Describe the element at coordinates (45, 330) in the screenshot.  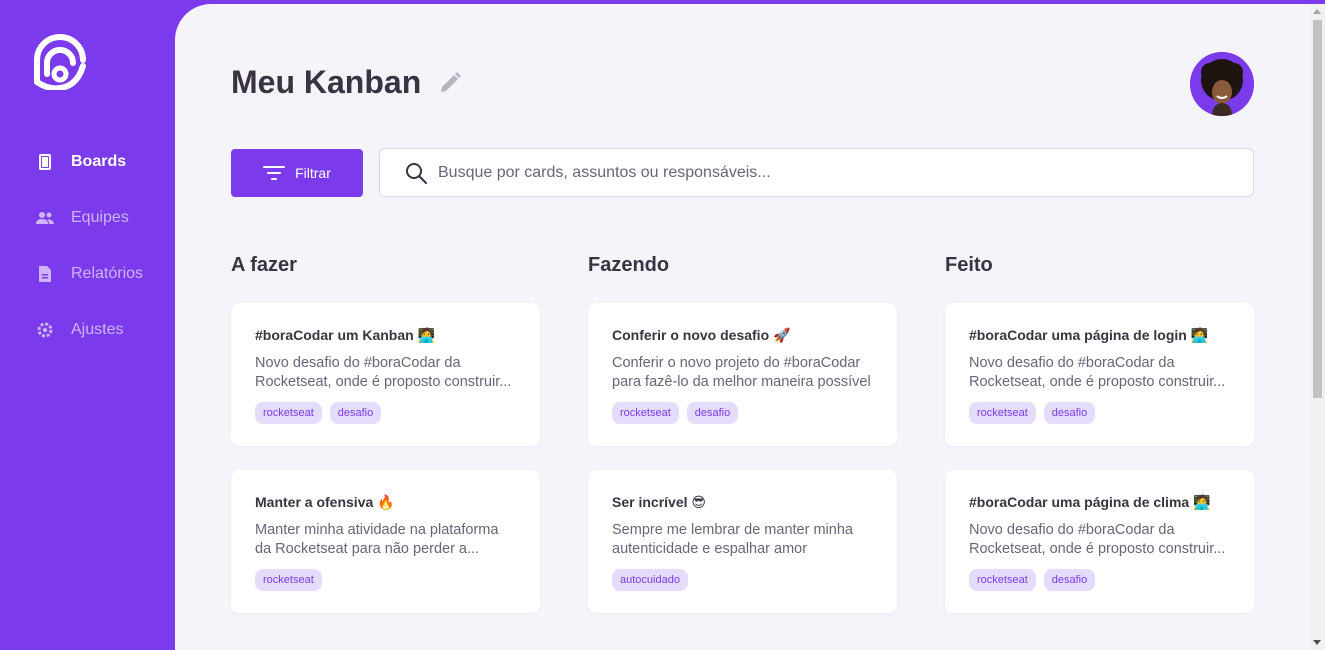
I see `settings-icon` at that location.